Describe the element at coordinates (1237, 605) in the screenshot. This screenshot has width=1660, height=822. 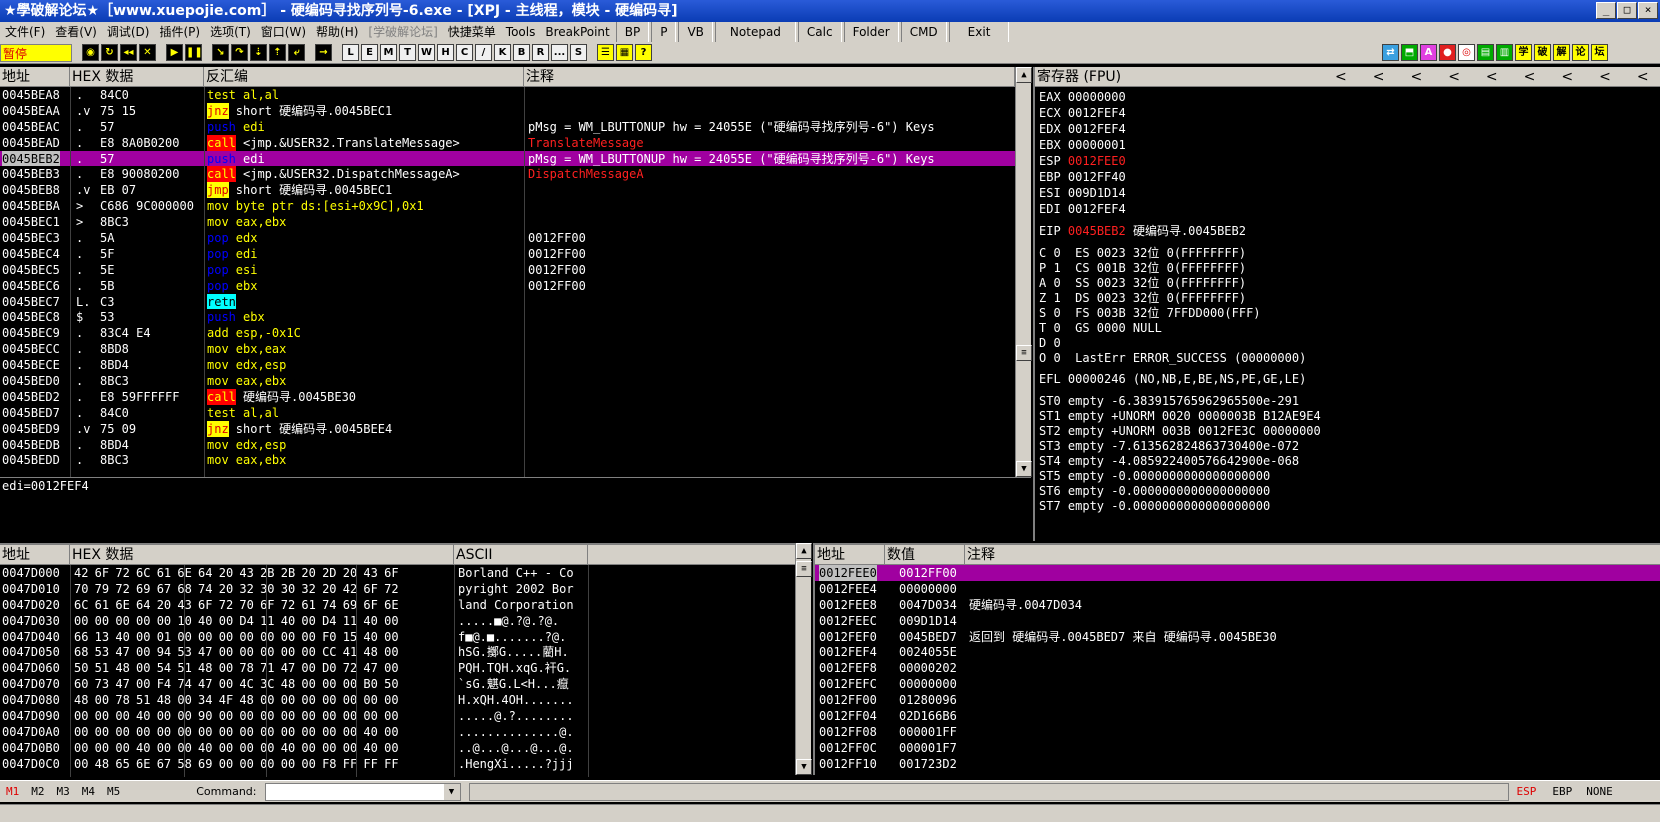
I see `stack-row: 0012FEE8 0047D034 硬编码寻.0047D034` at that location.